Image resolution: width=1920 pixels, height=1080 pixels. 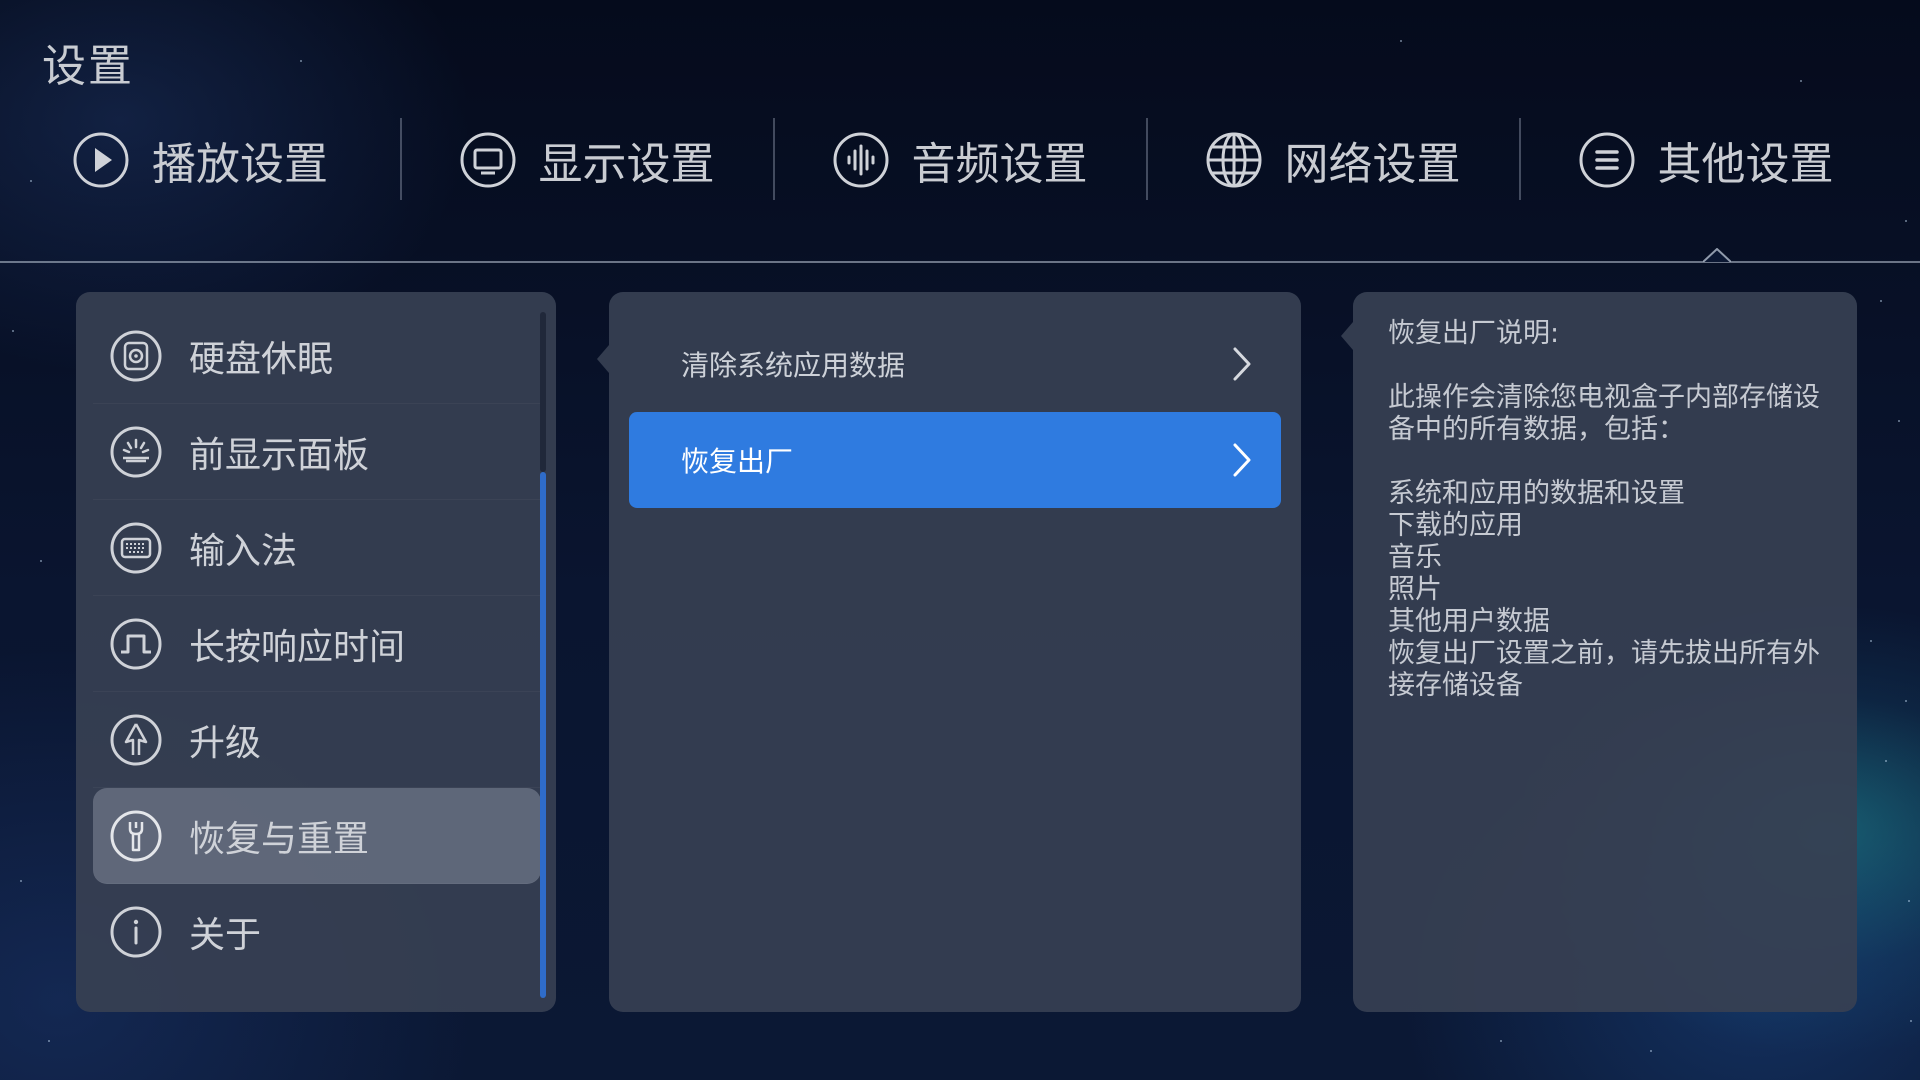 What do you see at coordinates (136, 739) in the screenshot?
I see `upgrade-icon` at bounding box center [136, 739].